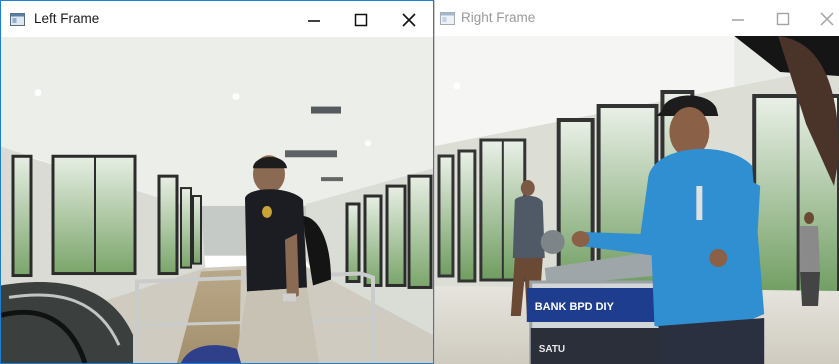 The width and height of the screenshot is (839, 364). I want to click on left-minimize-button, so click(314, 20).